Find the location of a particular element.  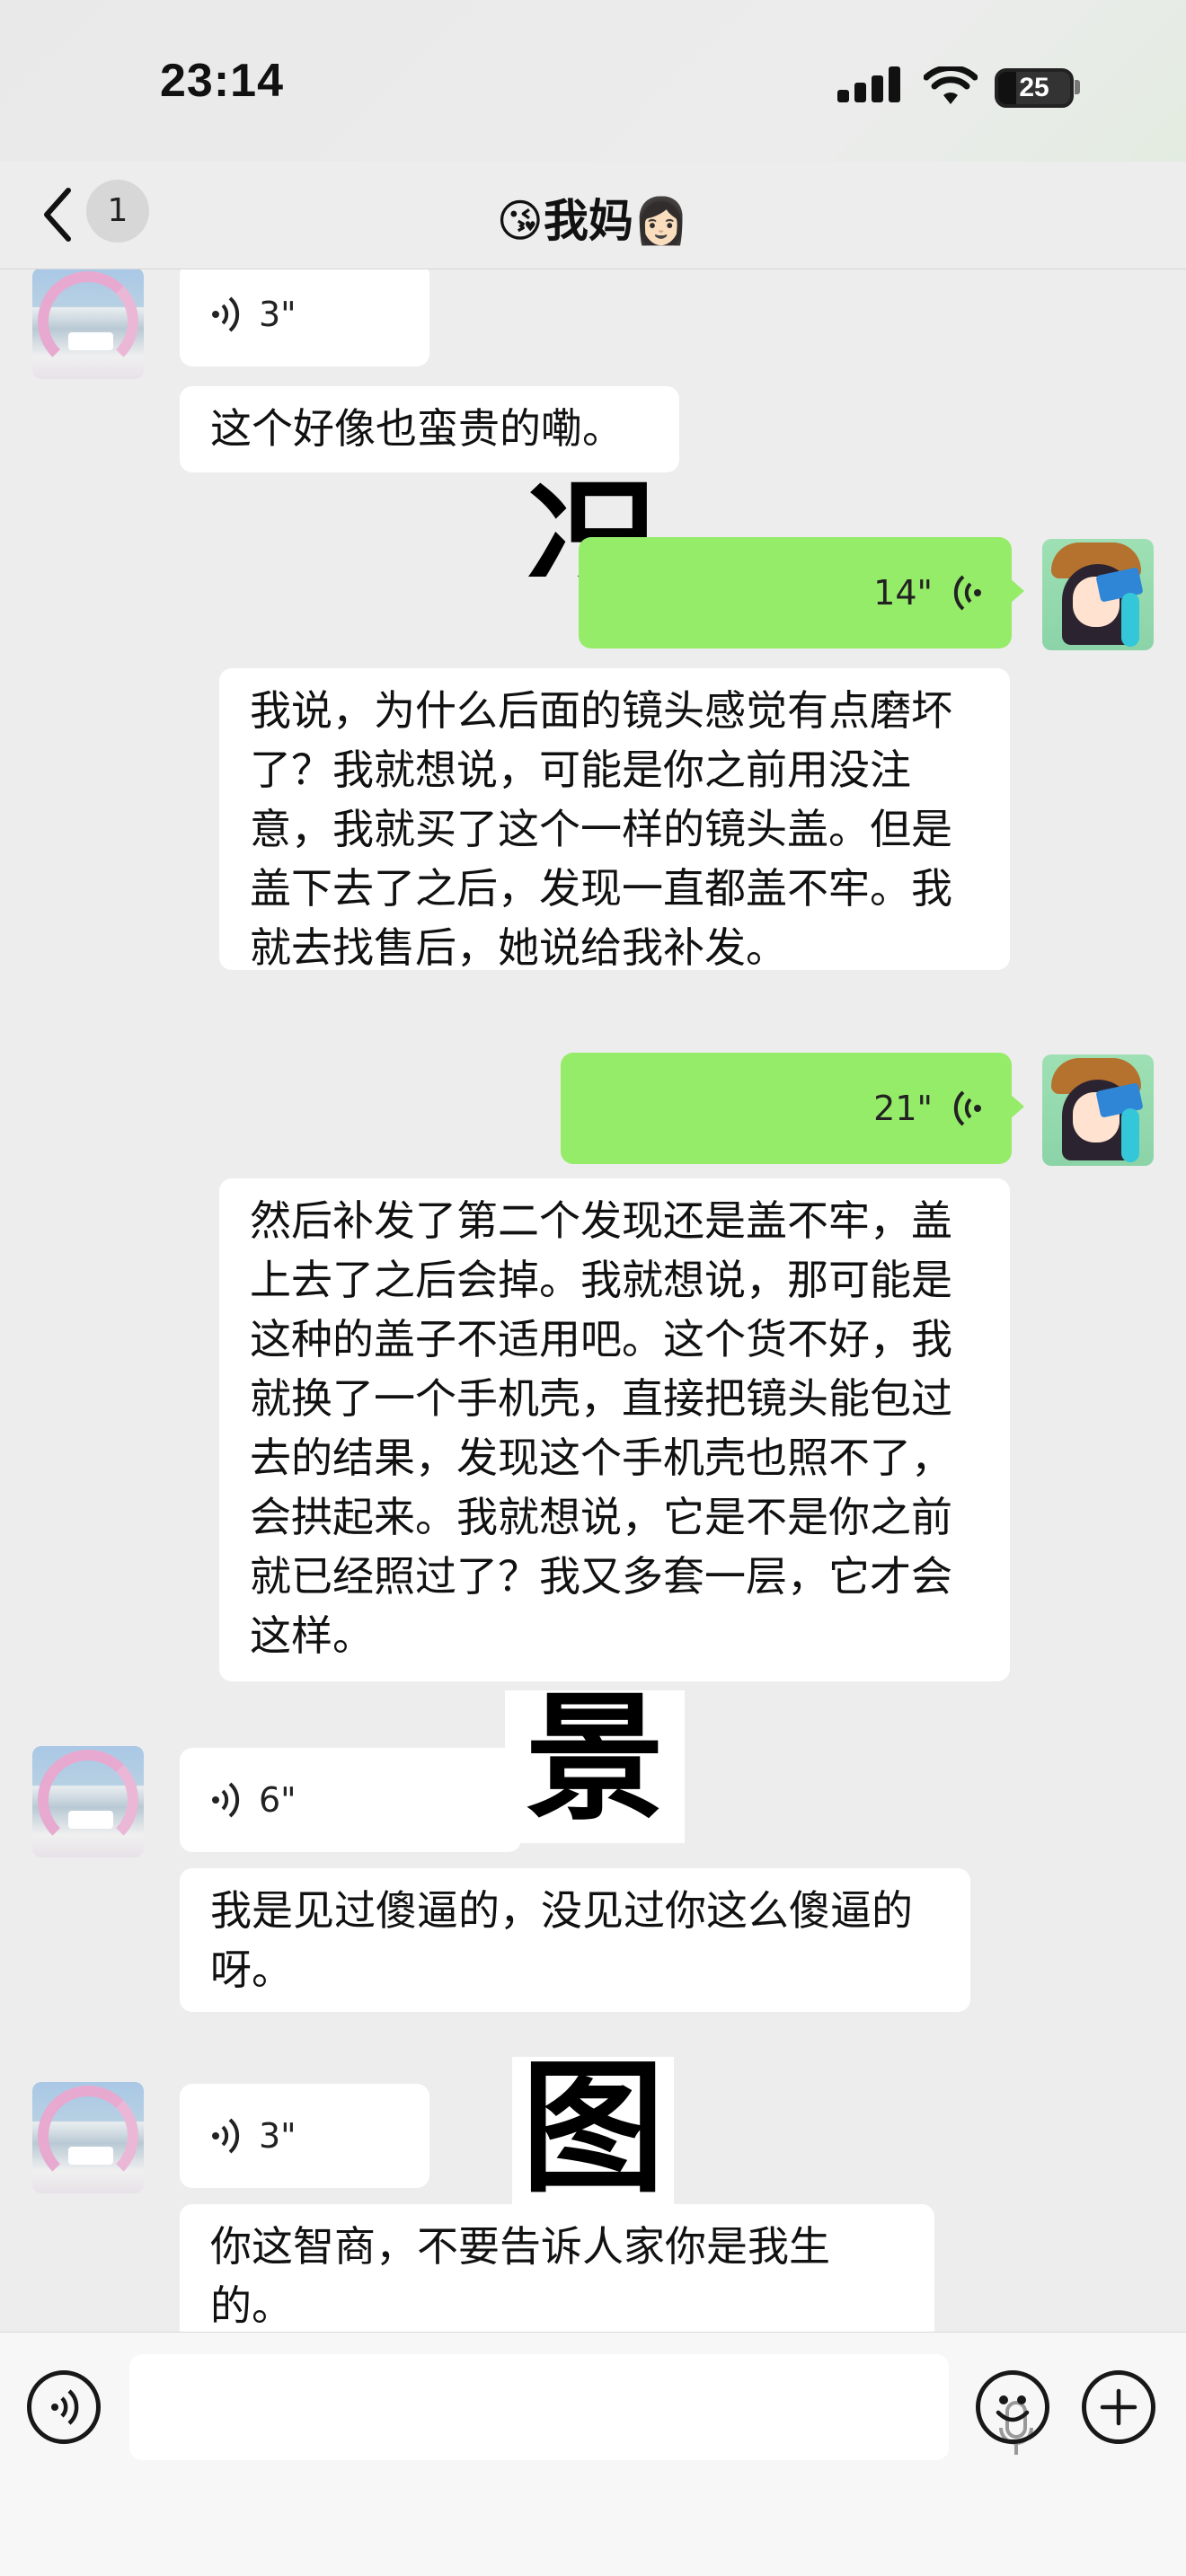

overlay-character: 图 is located at coordinates (593, 2133).